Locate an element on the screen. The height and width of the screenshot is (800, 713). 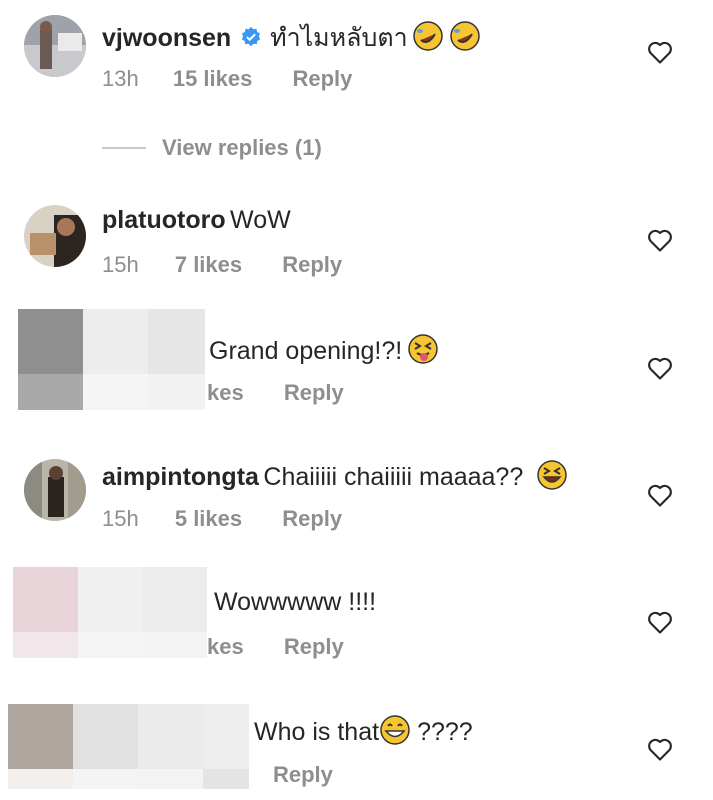
comment-time: 13h is located at coordinates (120, 78).